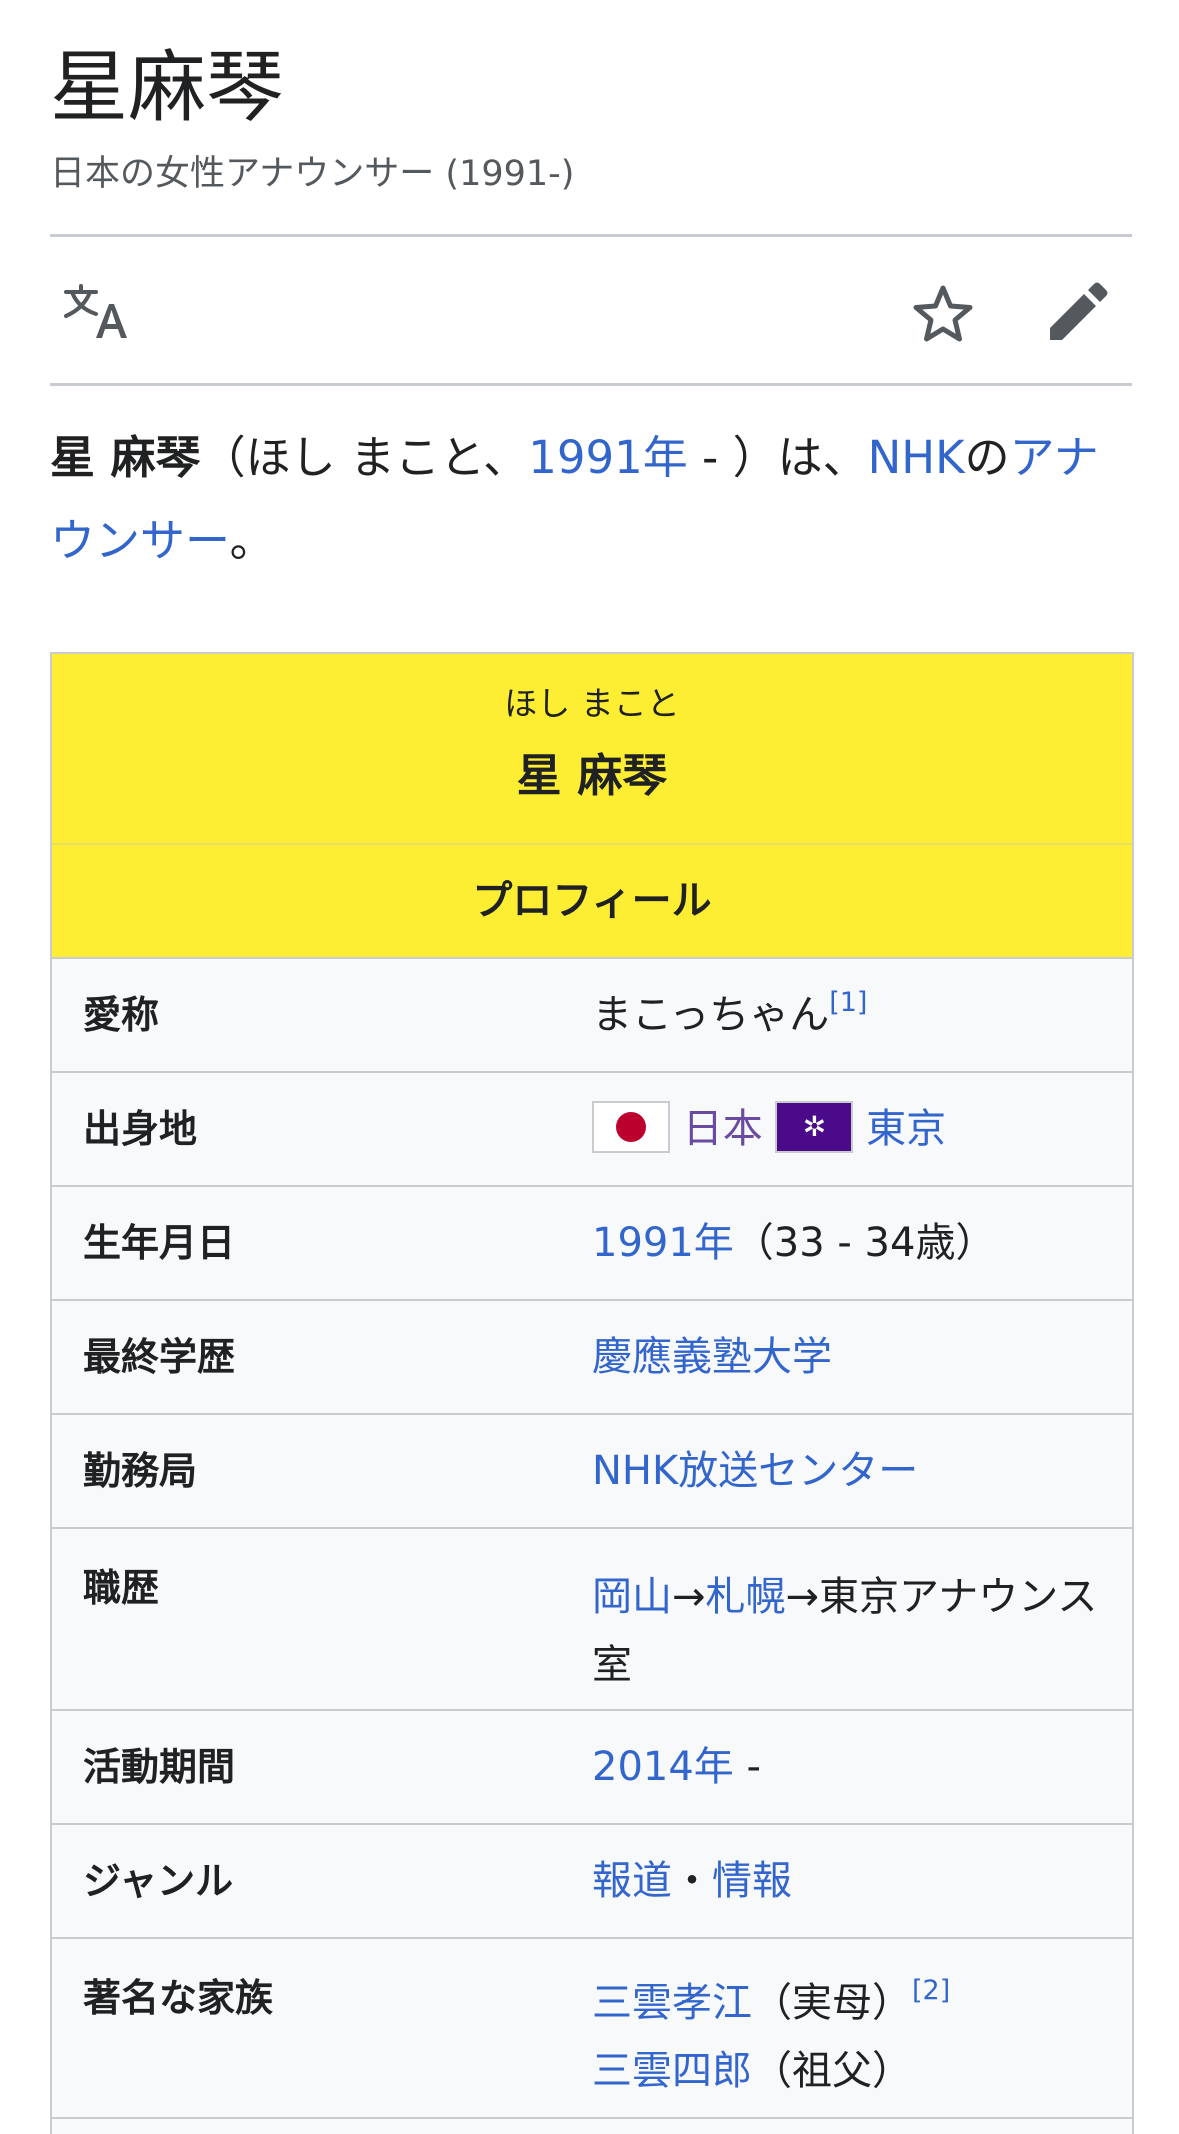 The width and height of the screenshot is (1179, 2134). I want to click on infobox-row-education: 最終学歴 慶應義塾大学, so click(592, 1358).